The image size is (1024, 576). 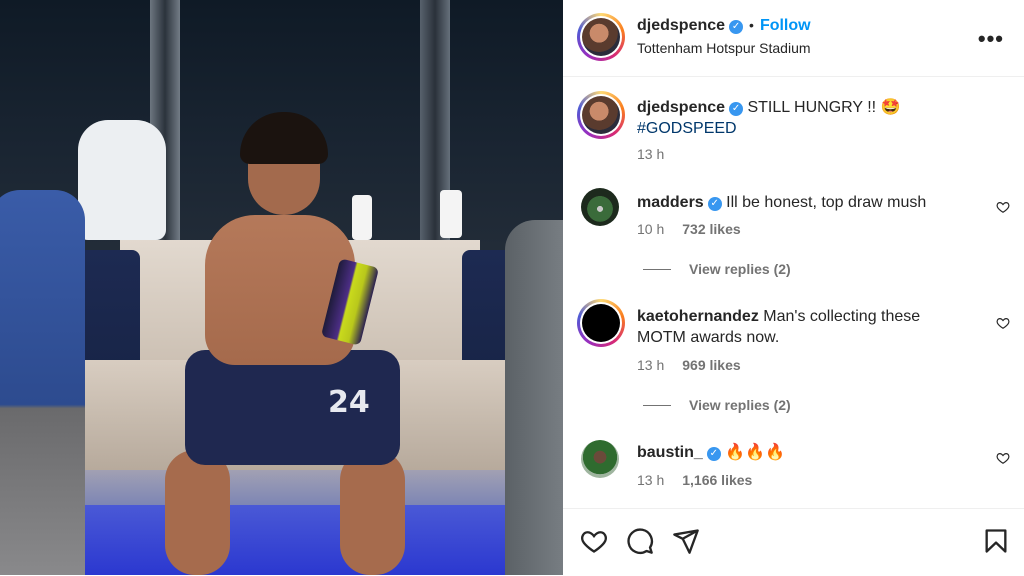 What do you see at coordinates (687, 128) in the screenshot?
I see `hashtag-link: #GODSPEED` at bounding box center [687, 128].